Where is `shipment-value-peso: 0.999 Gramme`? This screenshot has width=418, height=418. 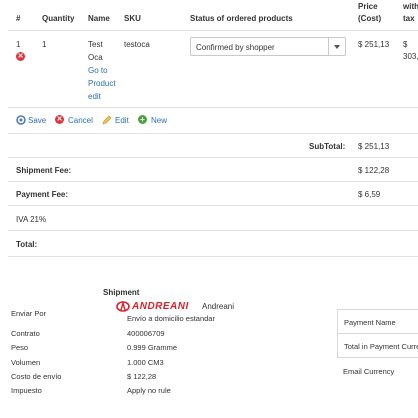 shipment-value-peso: 0.999 Gramme is located at coordinates (152, 347).